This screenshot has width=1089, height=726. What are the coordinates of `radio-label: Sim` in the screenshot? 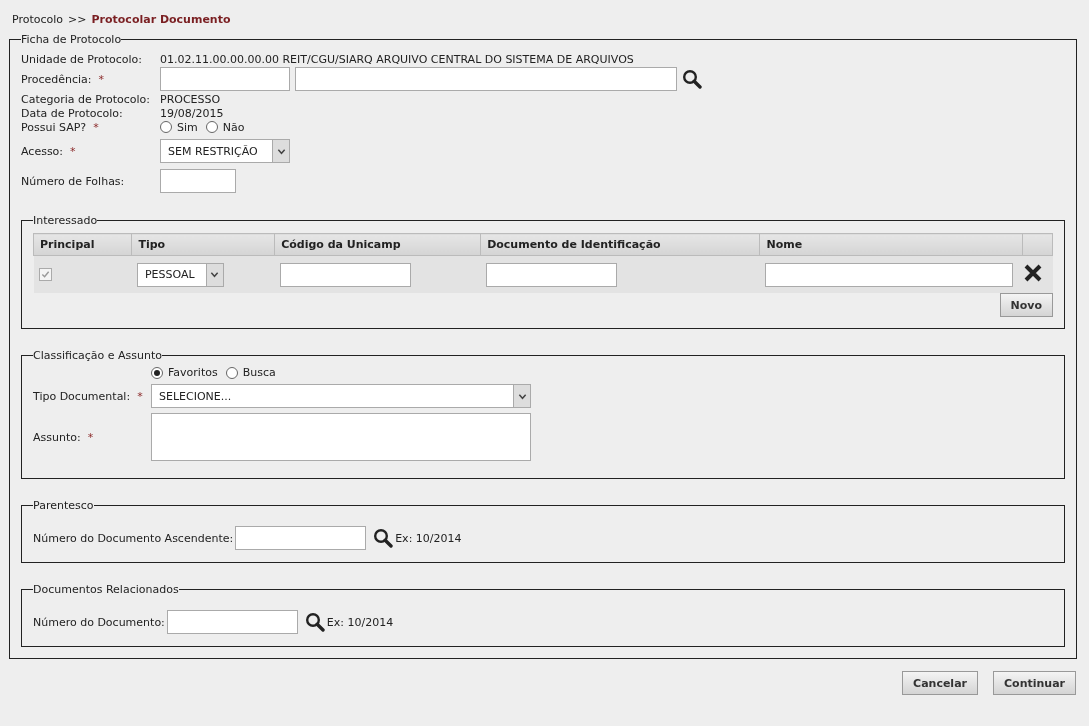 It's located at (187, 127).